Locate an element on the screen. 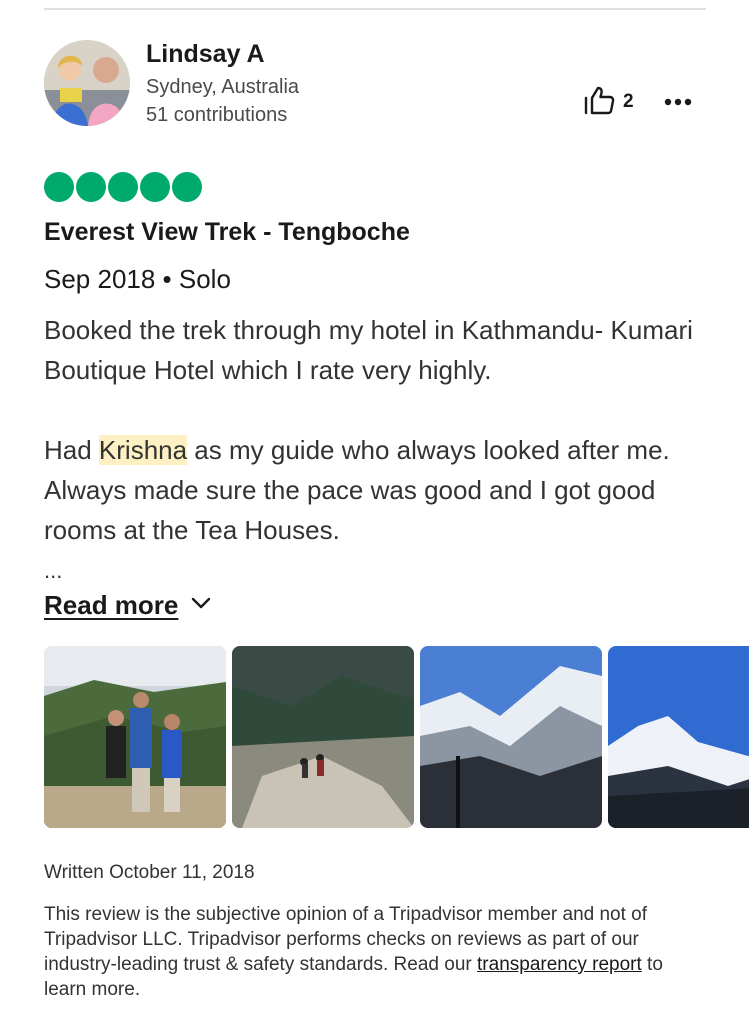 The width and height of the screenshot is (749, 1024). helpful-vote-button: 2 is located at coordinates (608, 102).